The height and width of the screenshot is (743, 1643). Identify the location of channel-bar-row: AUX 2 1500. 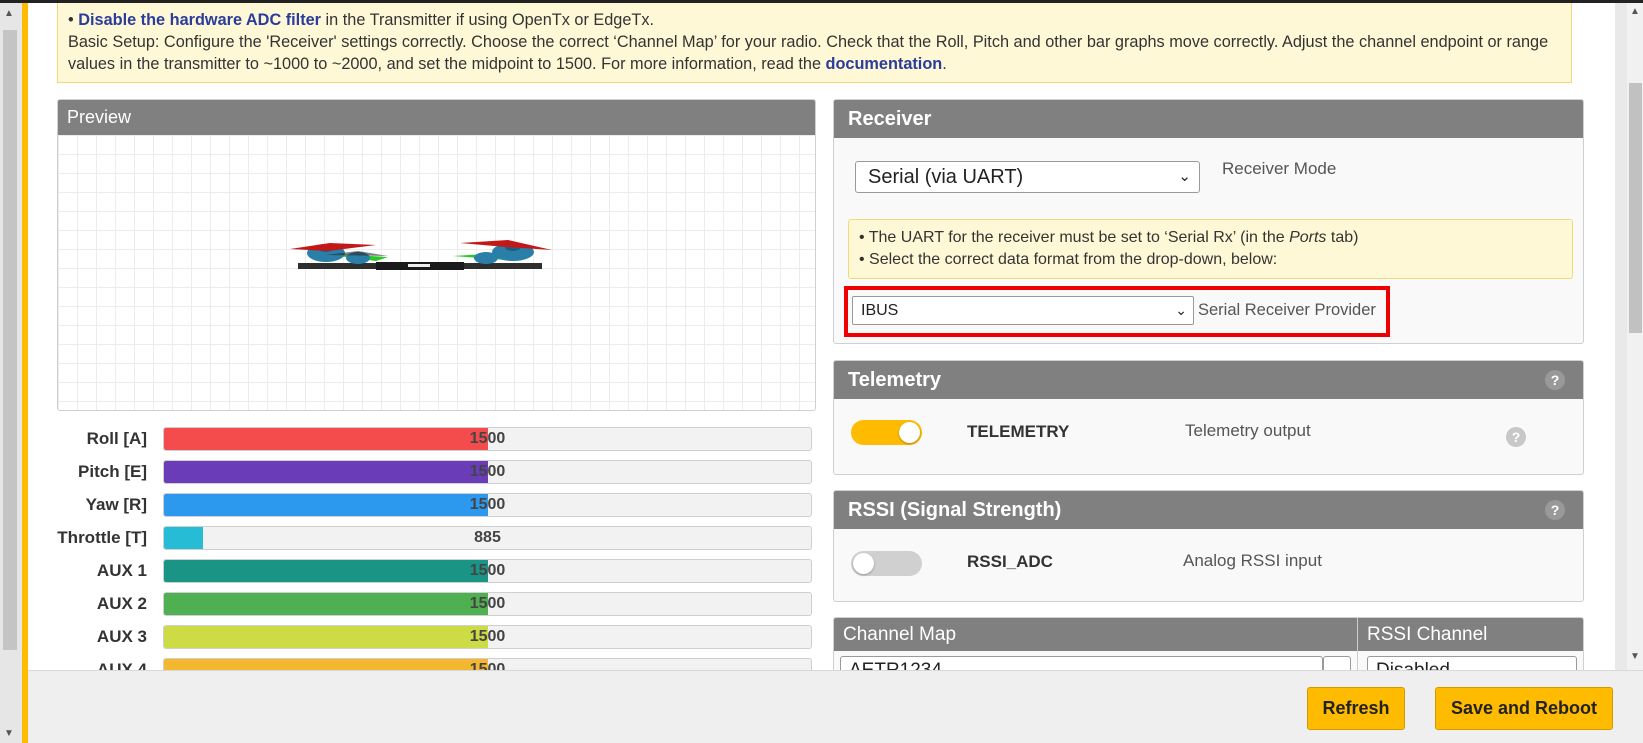
(423, 604).